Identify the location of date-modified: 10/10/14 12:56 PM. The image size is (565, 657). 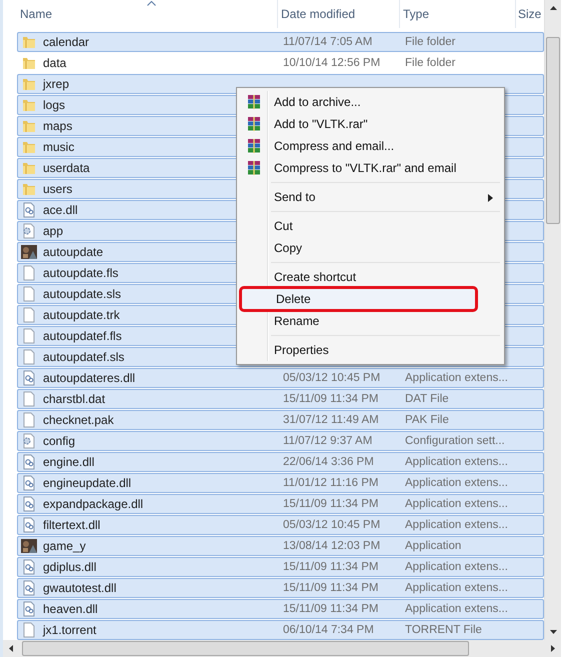
(331, 63).